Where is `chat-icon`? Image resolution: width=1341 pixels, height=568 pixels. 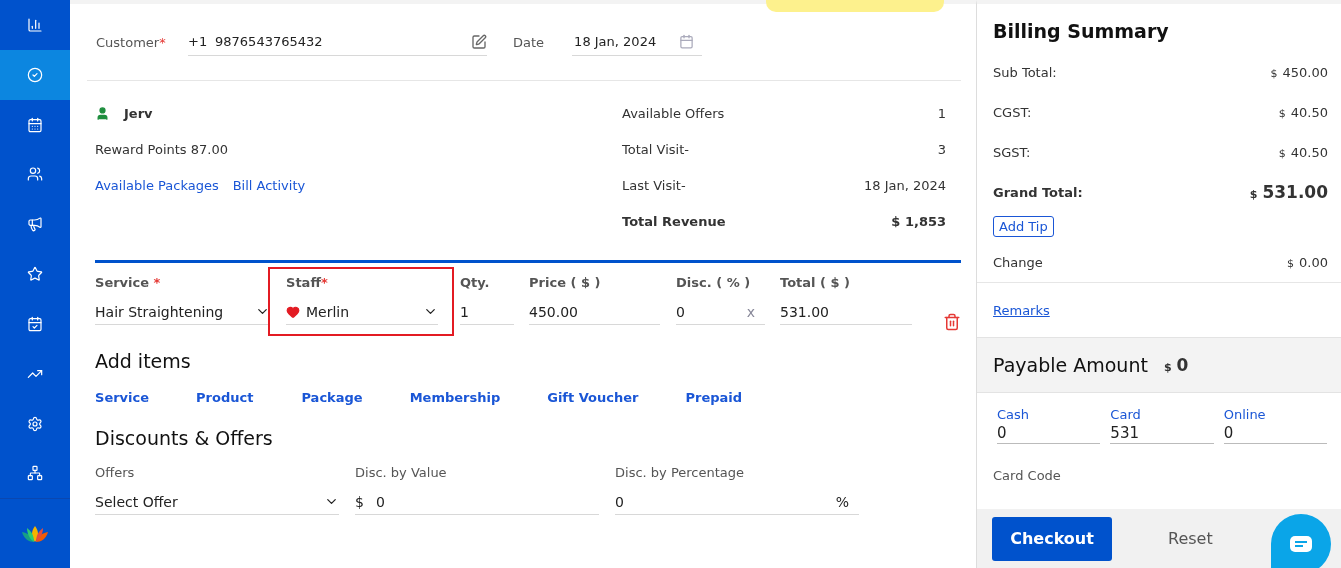 chat-icon is located at coordinates (1301, 544).